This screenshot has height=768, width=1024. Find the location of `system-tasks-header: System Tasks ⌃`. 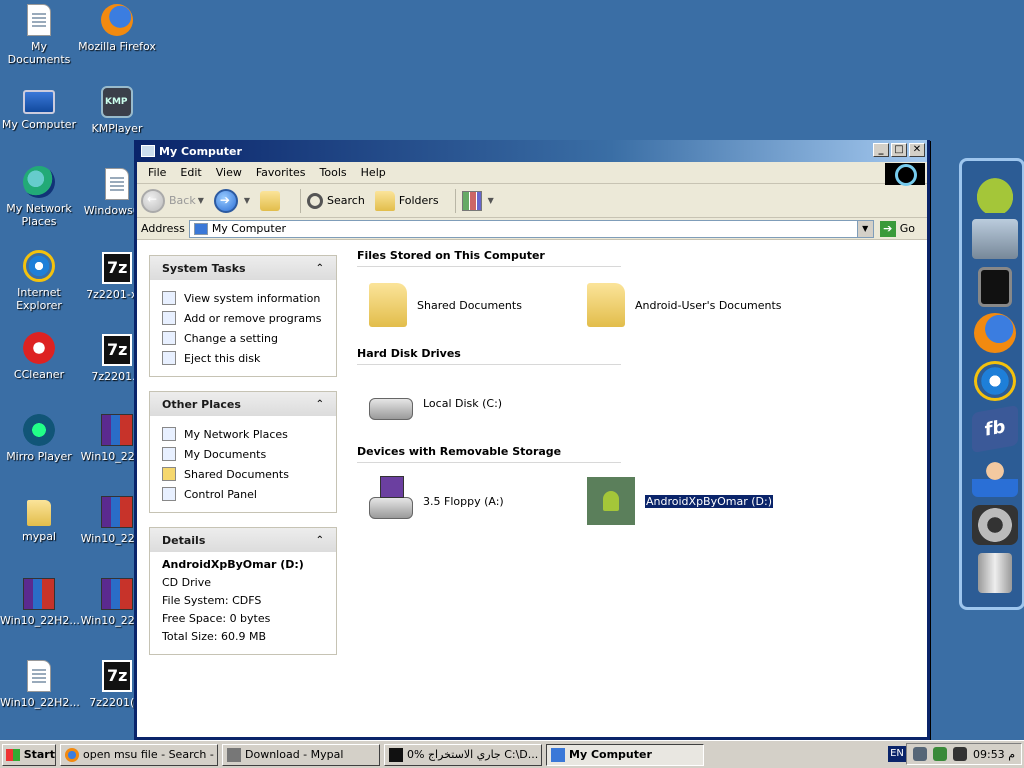

system-tasks-header: System Tasks ⌃ is located at coordinates (243, 268).